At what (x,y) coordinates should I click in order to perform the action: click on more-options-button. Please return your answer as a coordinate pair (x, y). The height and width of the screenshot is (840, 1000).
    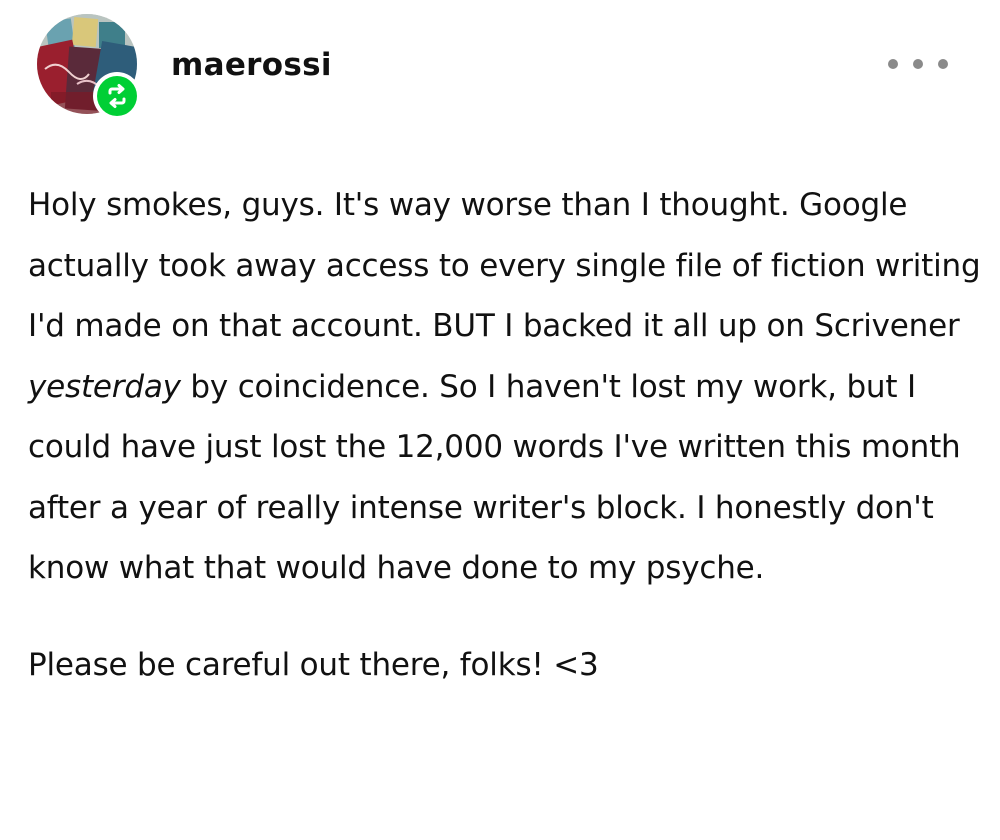
    Looking at the image, I should click on (918, 64).